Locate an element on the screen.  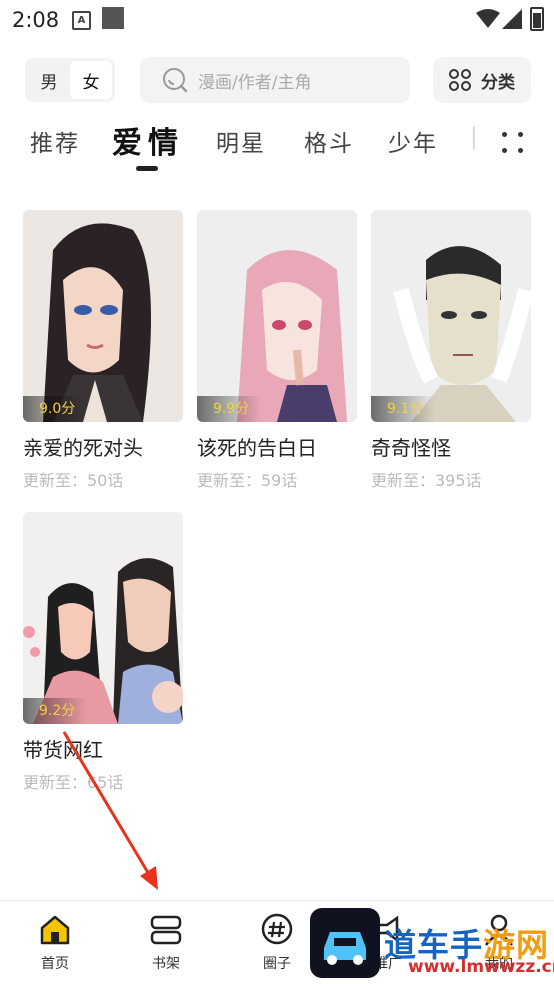
app-notification-icon is located at coordinates (113, 18).